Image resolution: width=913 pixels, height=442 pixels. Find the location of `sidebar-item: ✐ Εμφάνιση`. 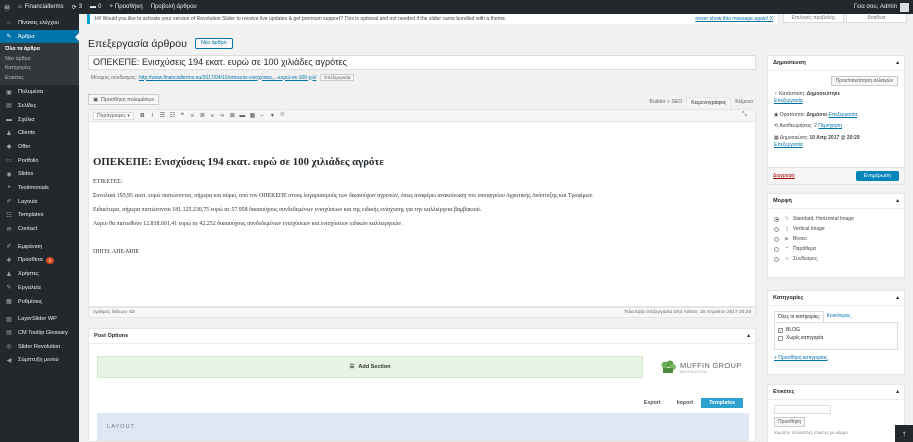

sidebar-item: ✐ Εμφάνιση is located at coordinates (39, 247).